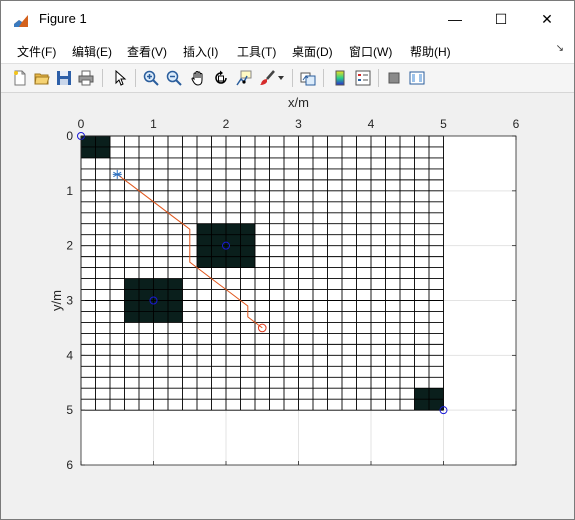  Describe the element at coordinates (244, 78) in the screenshot. I see `data-cursor-icon` at that location.